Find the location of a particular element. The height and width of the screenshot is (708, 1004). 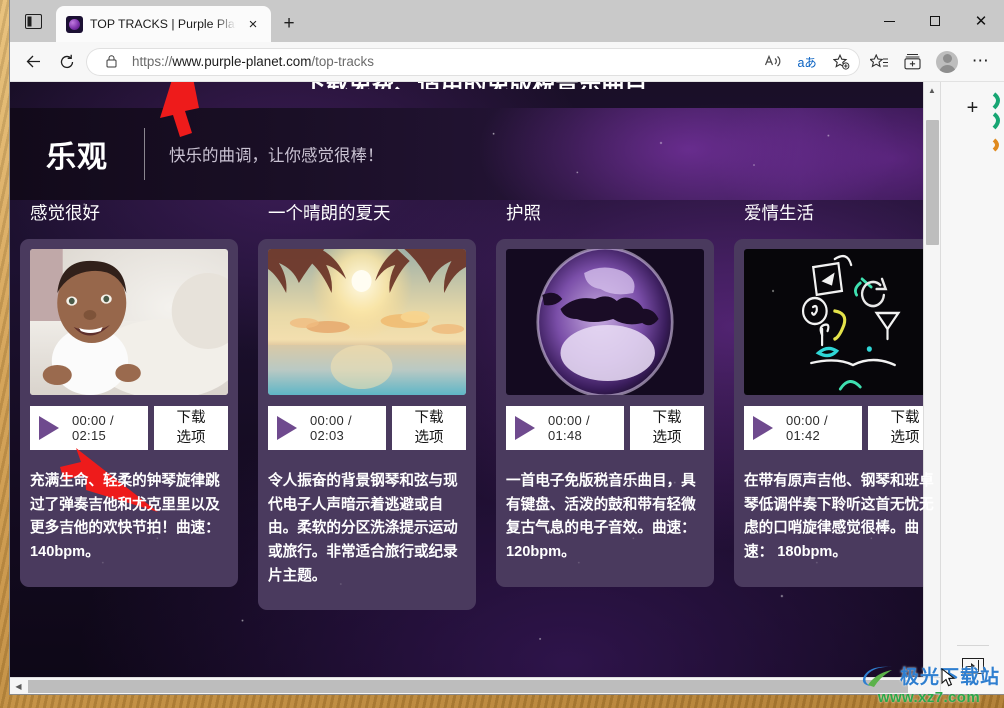

avatar is located at coordinates (947, 61).